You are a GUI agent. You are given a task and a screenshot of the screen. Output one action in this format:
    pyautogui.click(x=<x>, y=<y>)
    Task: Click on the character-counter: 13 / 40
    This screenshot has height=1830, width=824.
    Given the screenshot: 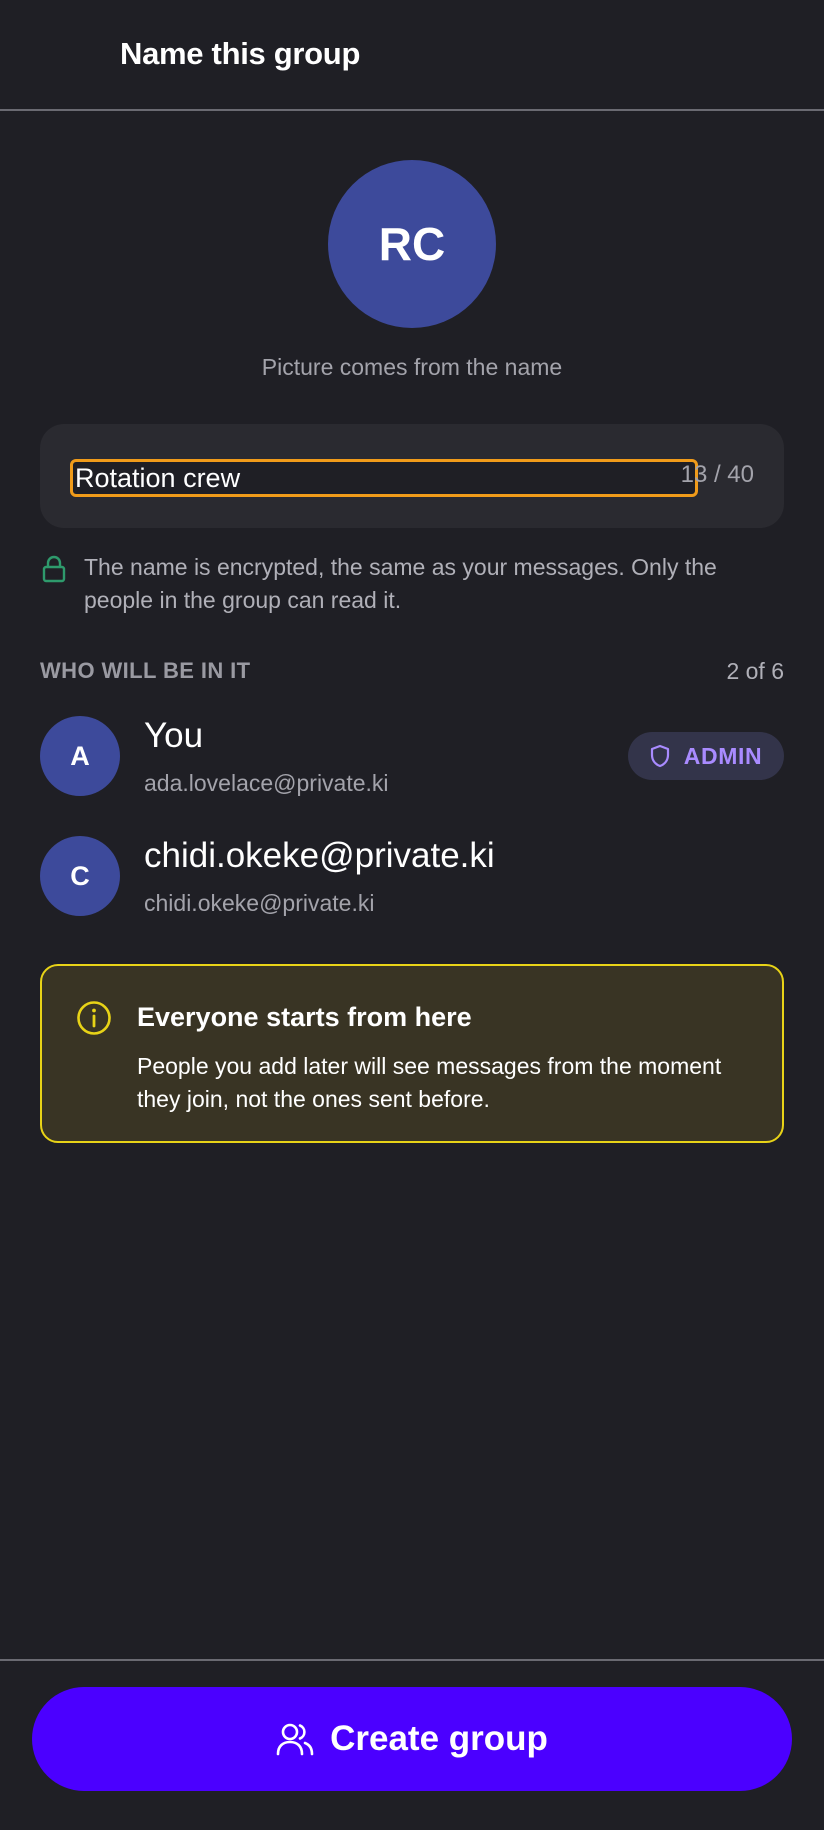 What is the action you would take?
    pyautogui.click(x=717, y=474)
    